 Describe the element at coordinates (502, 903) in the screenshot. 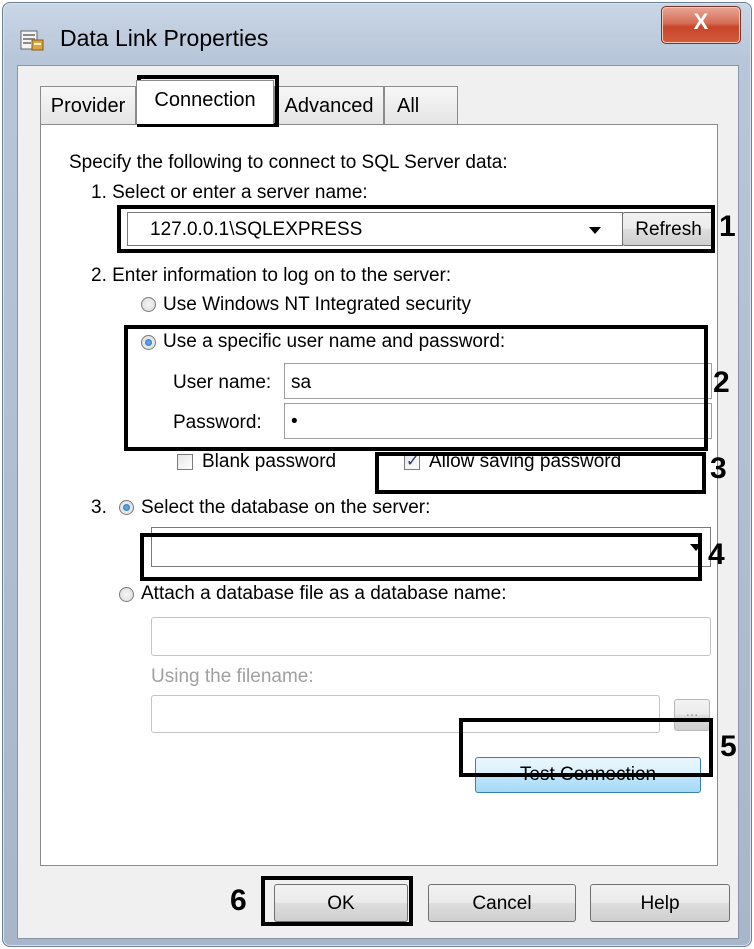

I see `cancel-button: Cancel` at that location.